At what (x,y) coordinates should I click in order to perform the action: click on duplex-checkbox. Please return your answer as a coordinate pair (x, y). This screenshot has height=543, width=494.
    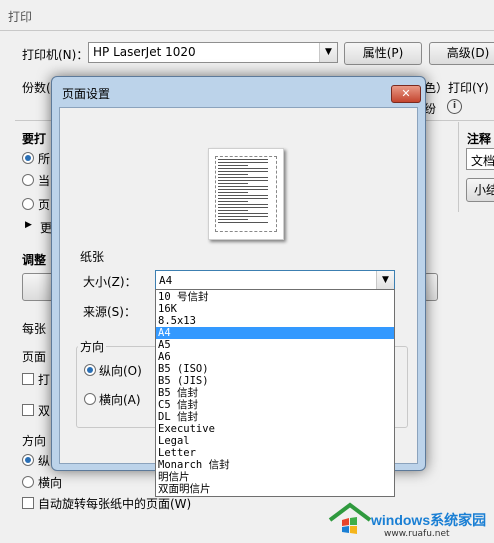
    Looking at the image, I should click on (28, 410).